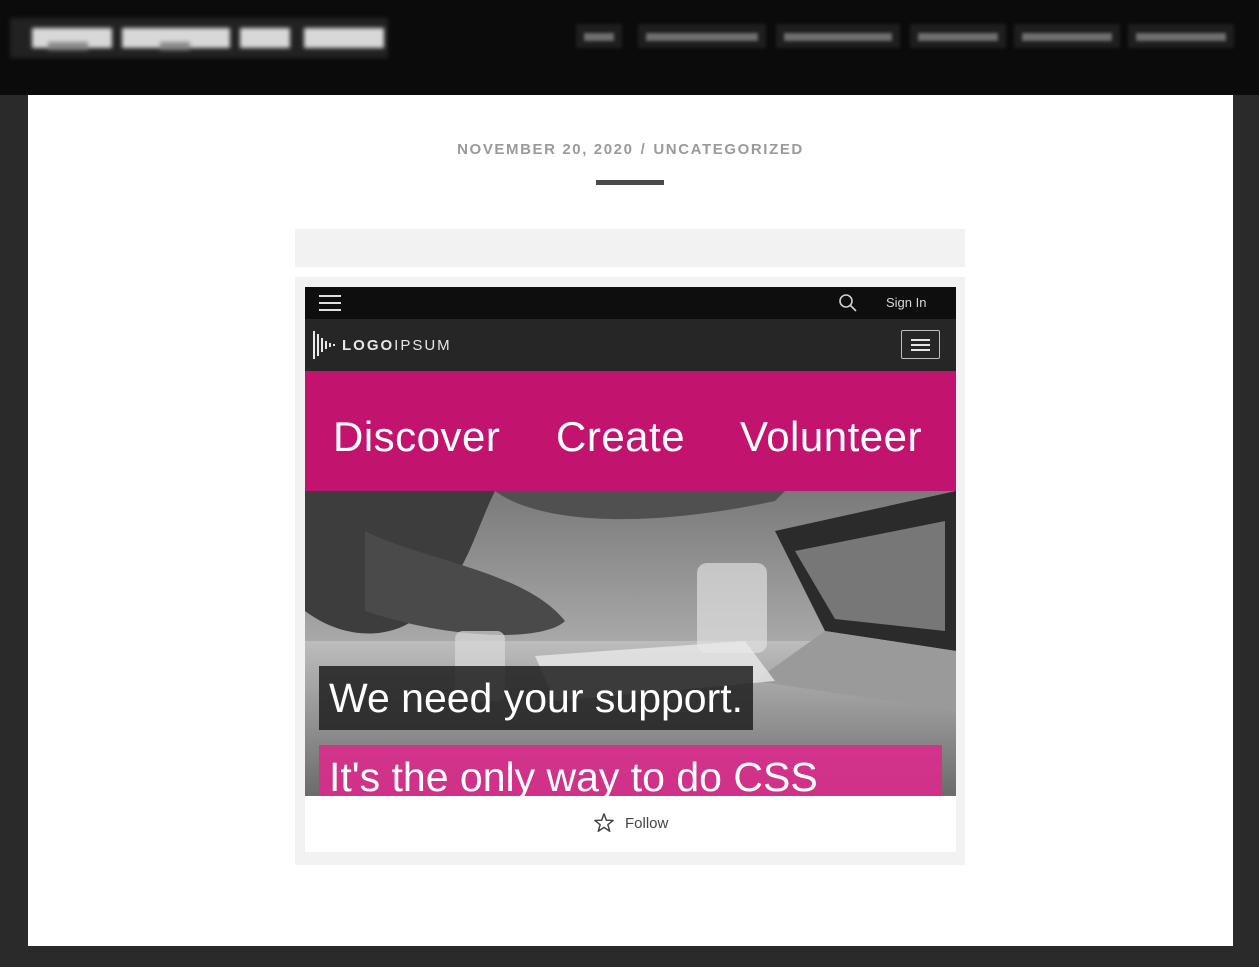  Describe the element at coordinates (604, 822) in the screenshot. I see `star-icon` at that location.